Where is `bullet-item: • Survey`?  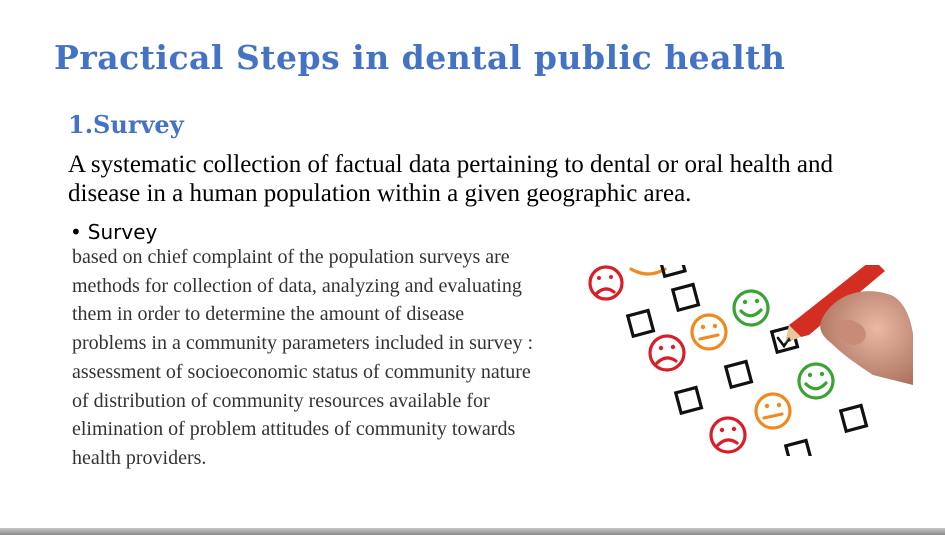
bullet-item: • Survey is located at coordinates (113, 232).